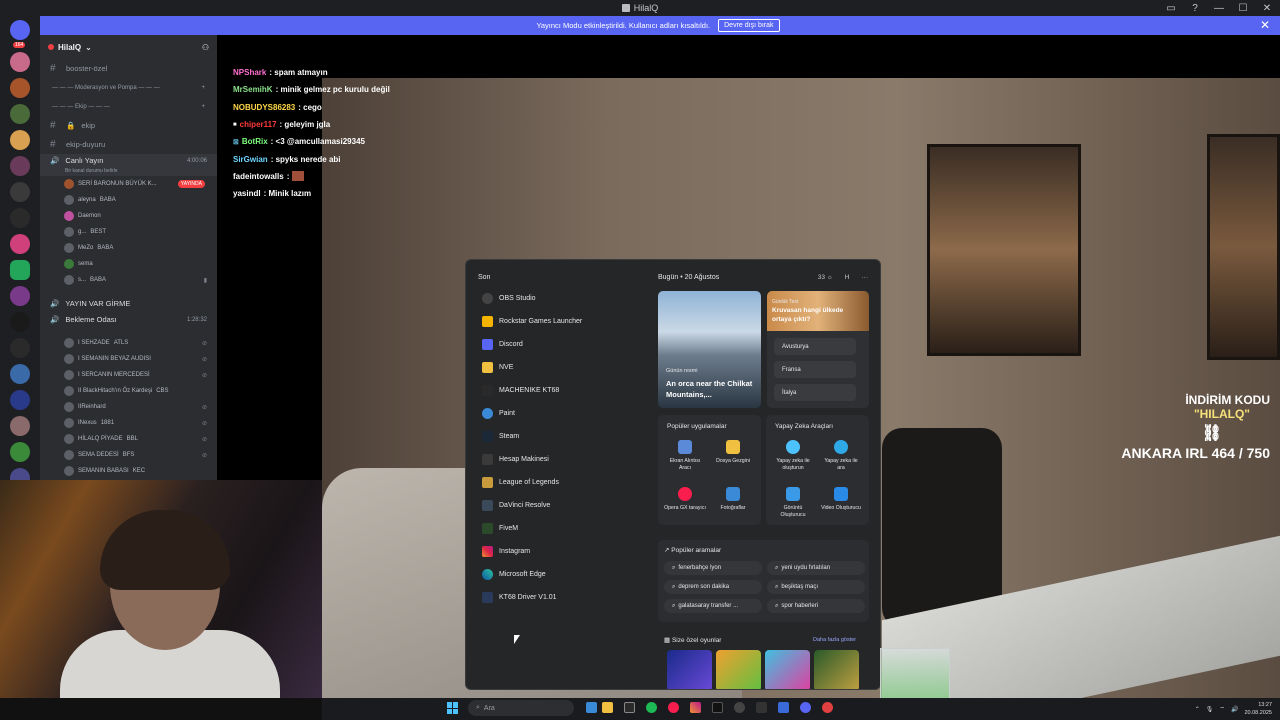  Describe the element at coordinates (1258, 709) in the screenshot. I see `clock: 13:27 20.08.2025` at that location.